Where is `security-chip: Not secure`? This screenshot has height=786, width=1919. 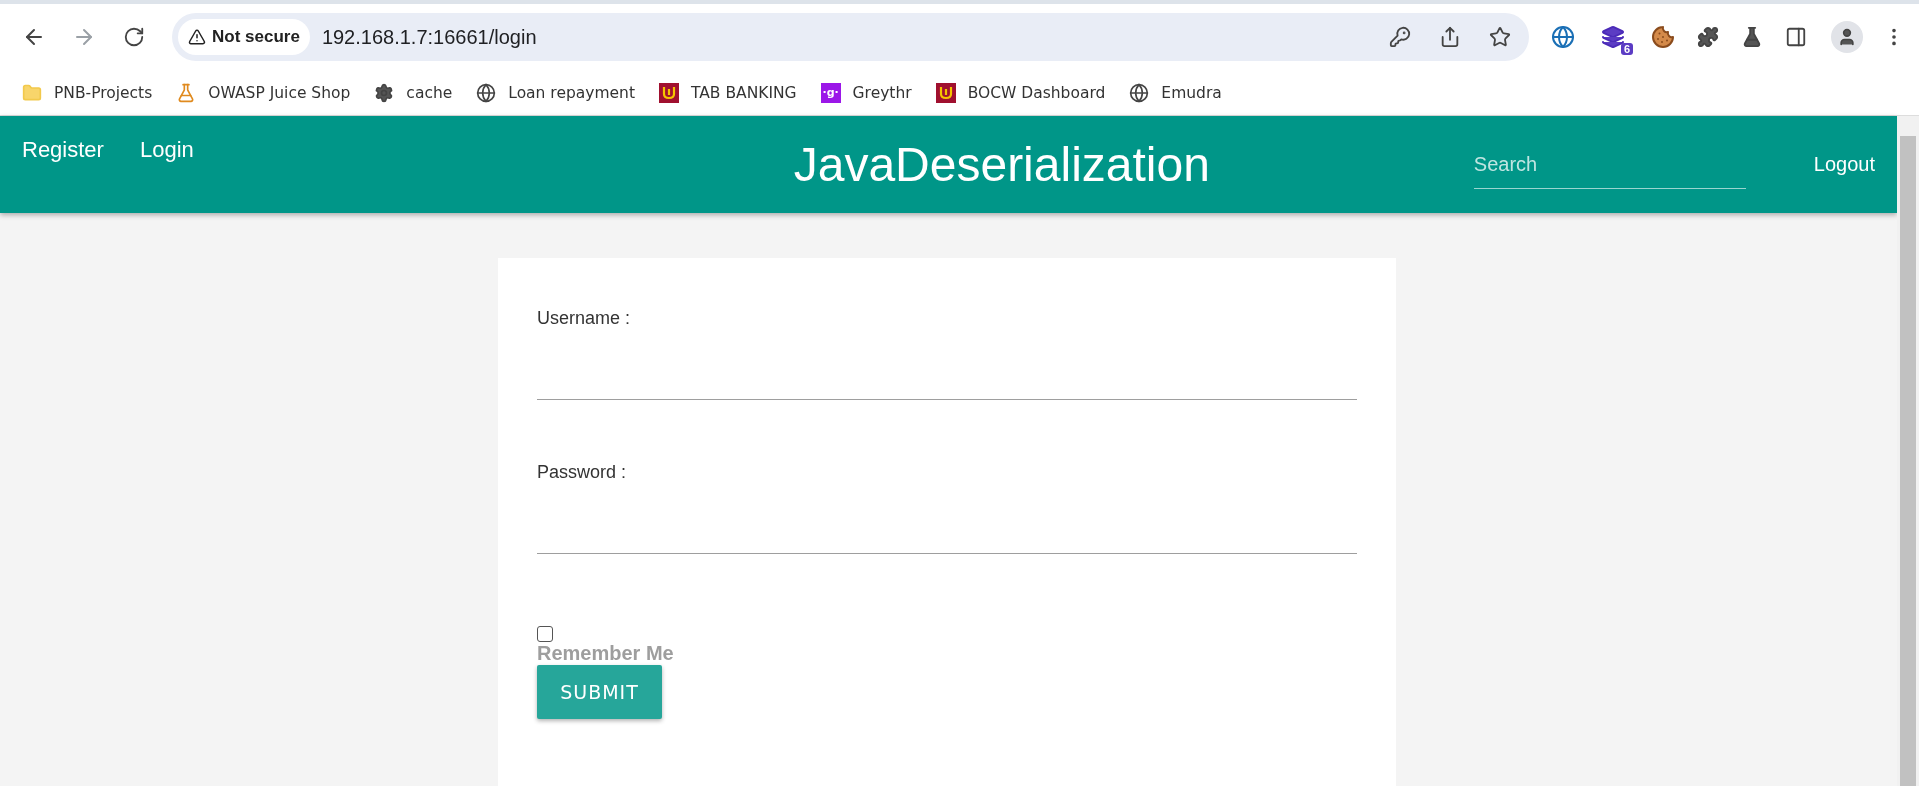
security-chip: Not secure is located at coordinates (244, 37).